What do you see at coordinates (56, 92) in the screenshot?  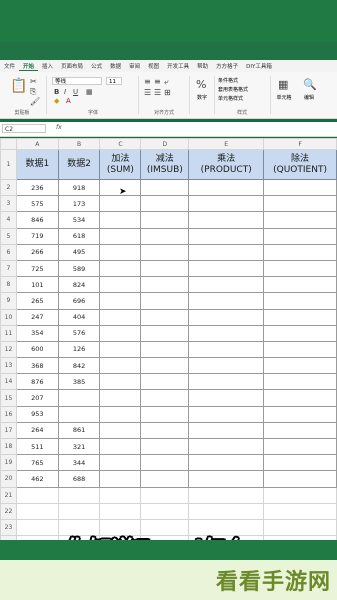 I see `bold-icon: B` at bounding box center [56, 92].